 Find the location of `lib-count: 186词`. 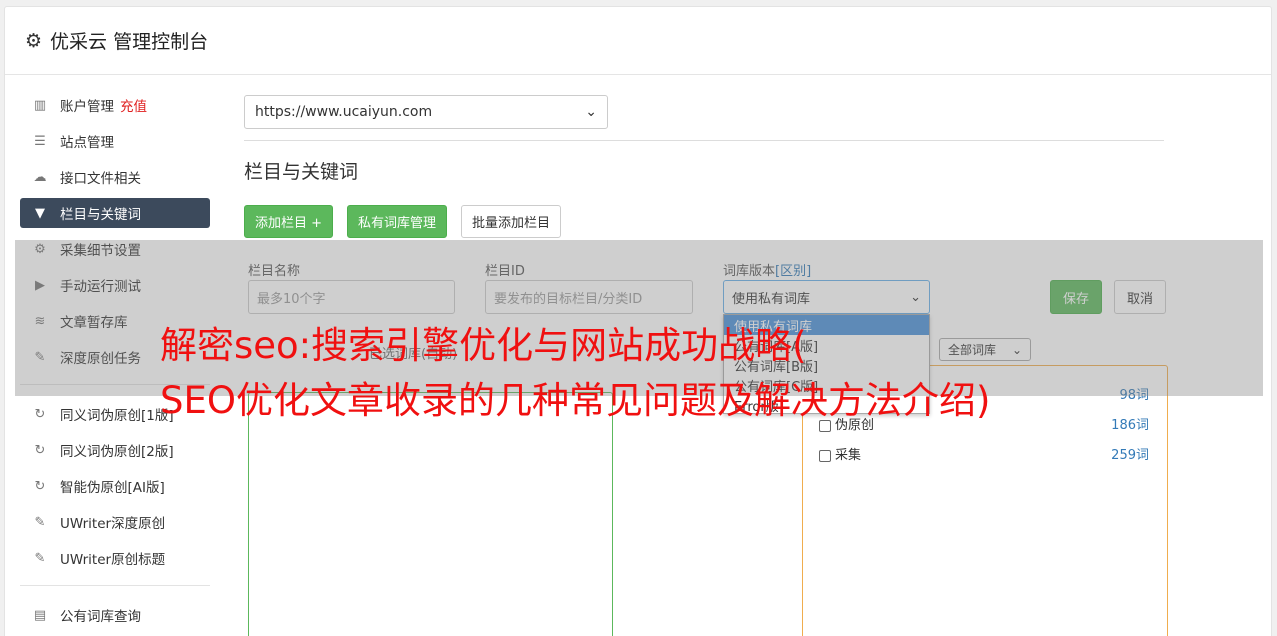

lib-count: 186词 is located at coordinates (1130, 425).